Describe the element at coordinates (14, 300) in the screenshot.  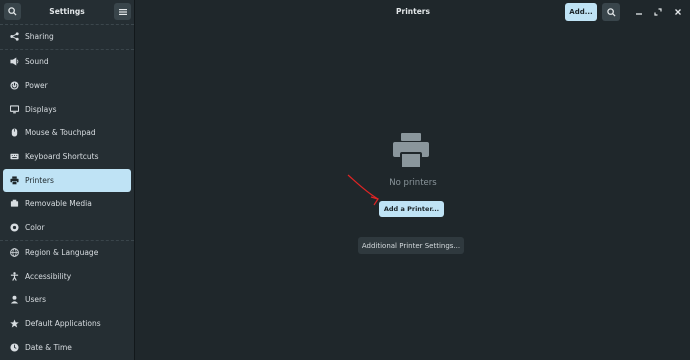
I see `users-icon` at that location.